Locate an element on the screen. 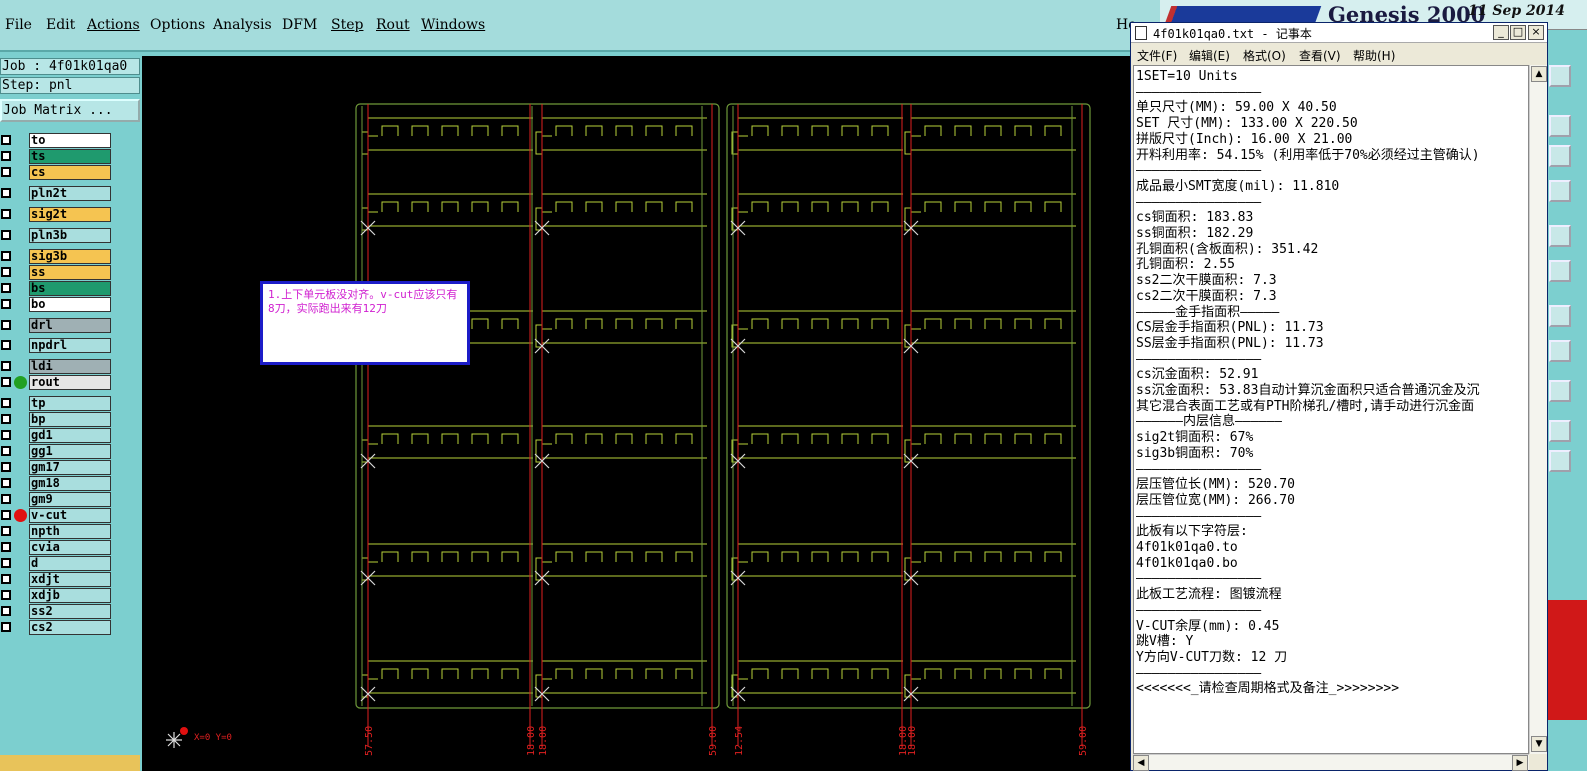 The image size is (1587, 771). layer-row: v-cut is located at coordinates (57, 515).